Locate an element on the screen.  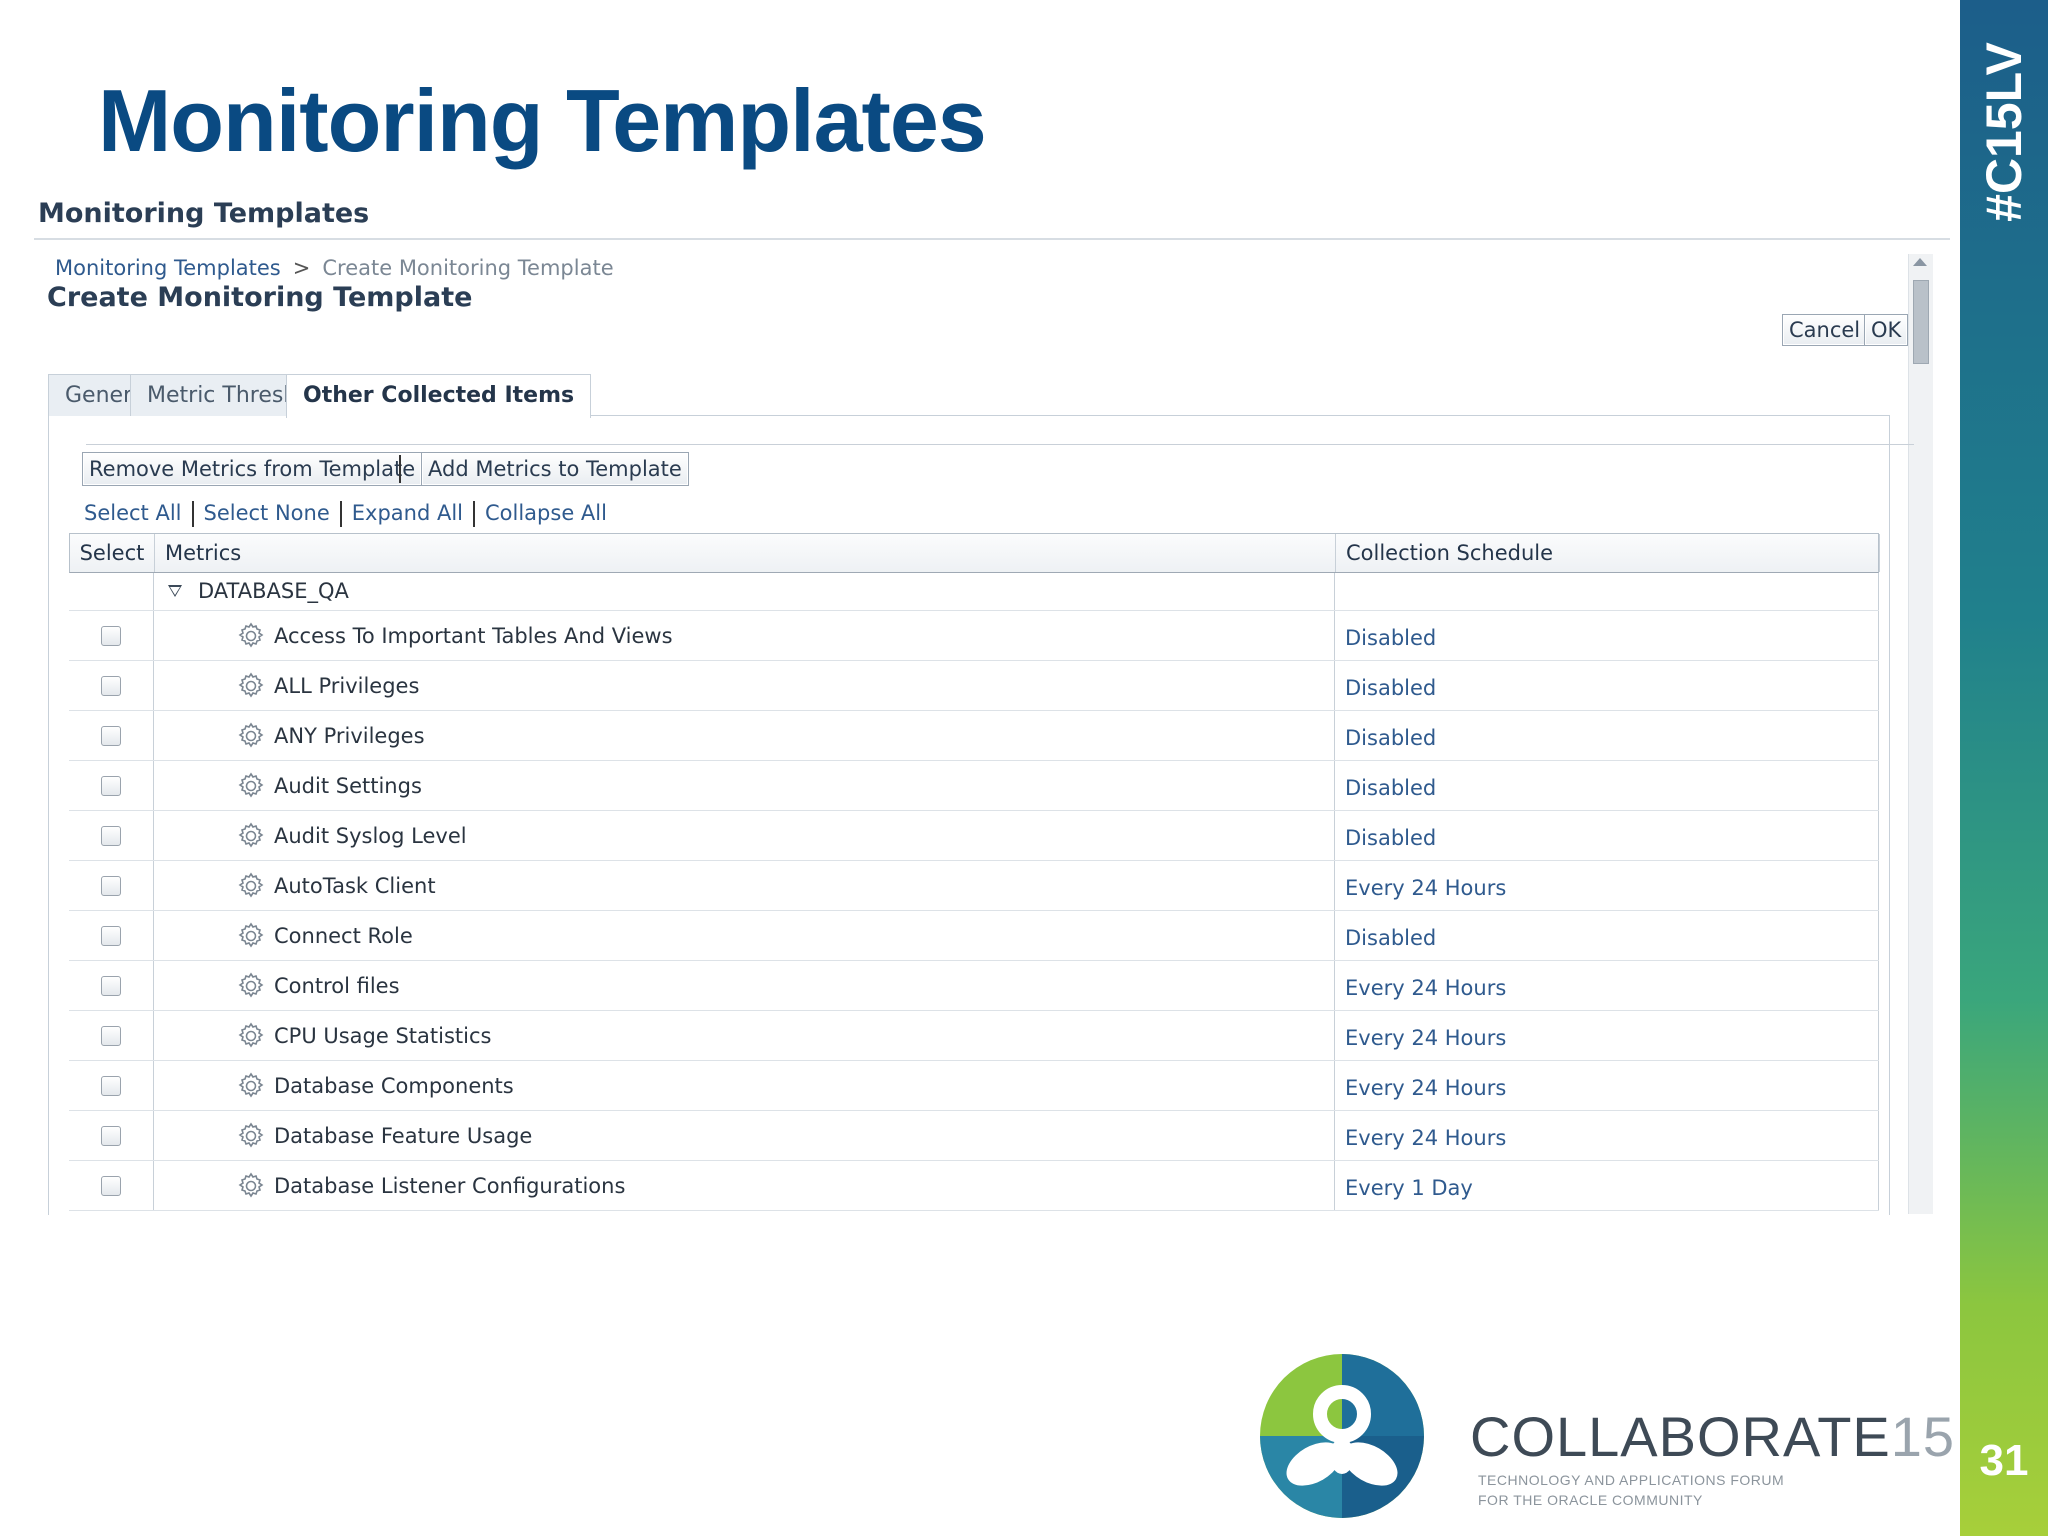
hashtag-text: #C15LV is located at coordinates (2004, 132).